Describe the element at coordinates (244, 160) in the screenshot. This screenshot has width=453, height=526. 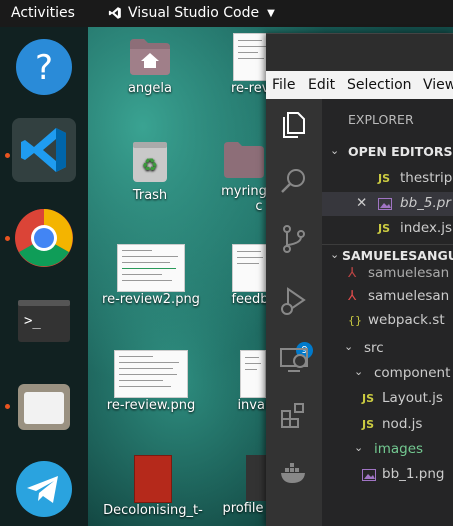
I see `folder-icon` at that location.